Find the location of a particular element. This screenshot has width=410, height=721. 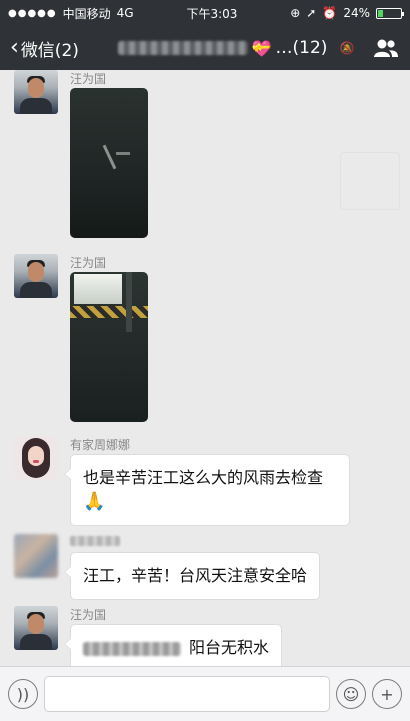

people-icon is located at coordinates (386, 48).